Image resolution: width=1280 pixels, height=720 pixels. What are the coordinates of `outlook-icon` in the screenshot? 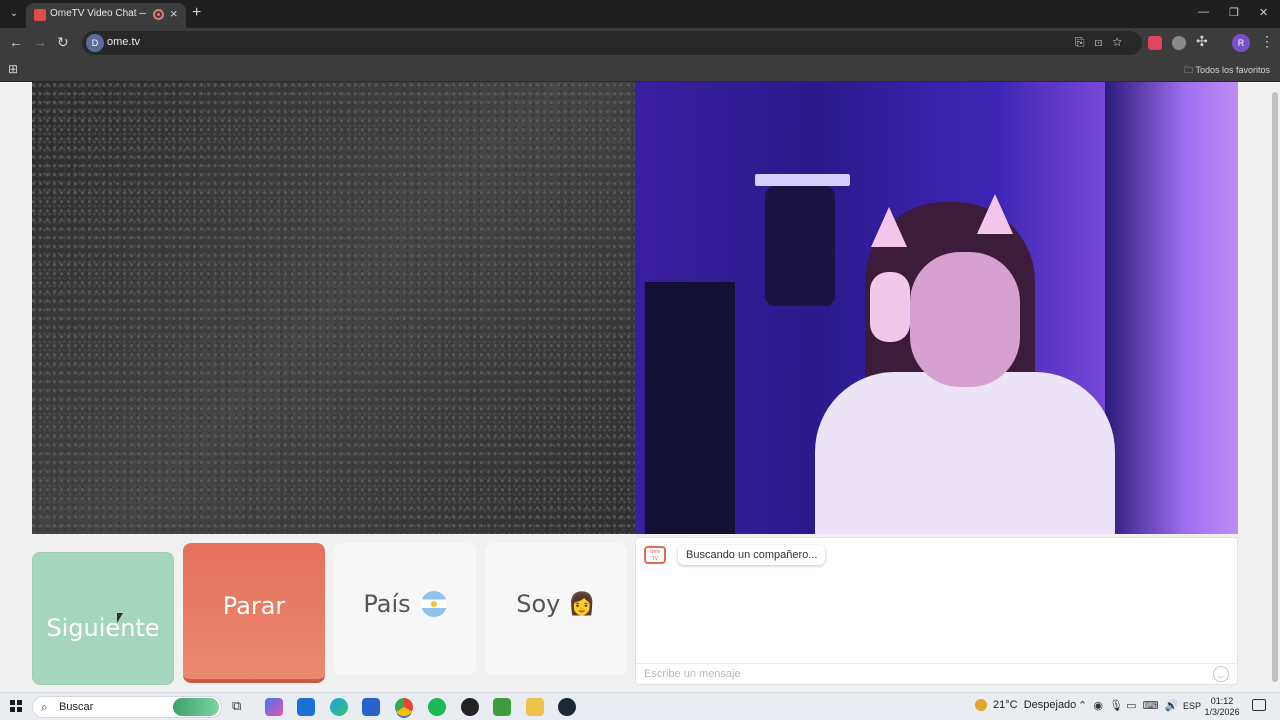 It's located at (306, 707).